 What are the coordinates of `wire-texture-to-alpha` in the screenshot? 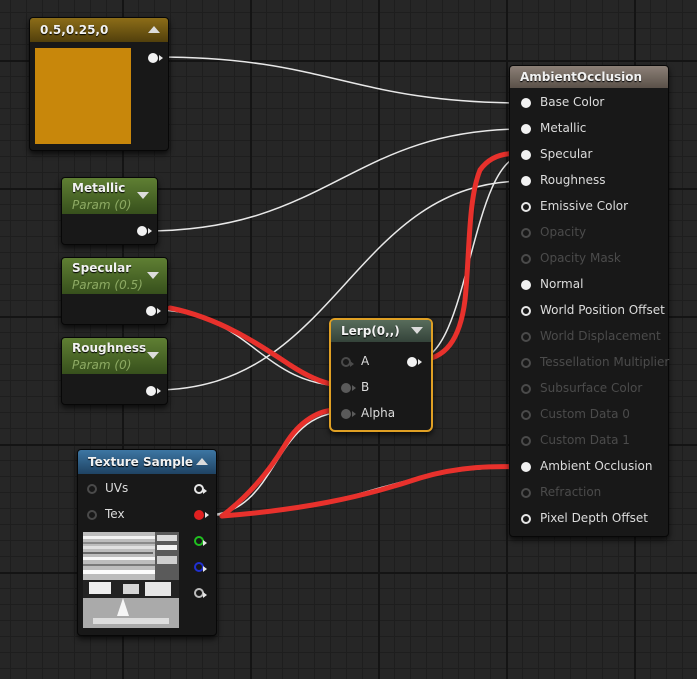 It's located at (276, 463).